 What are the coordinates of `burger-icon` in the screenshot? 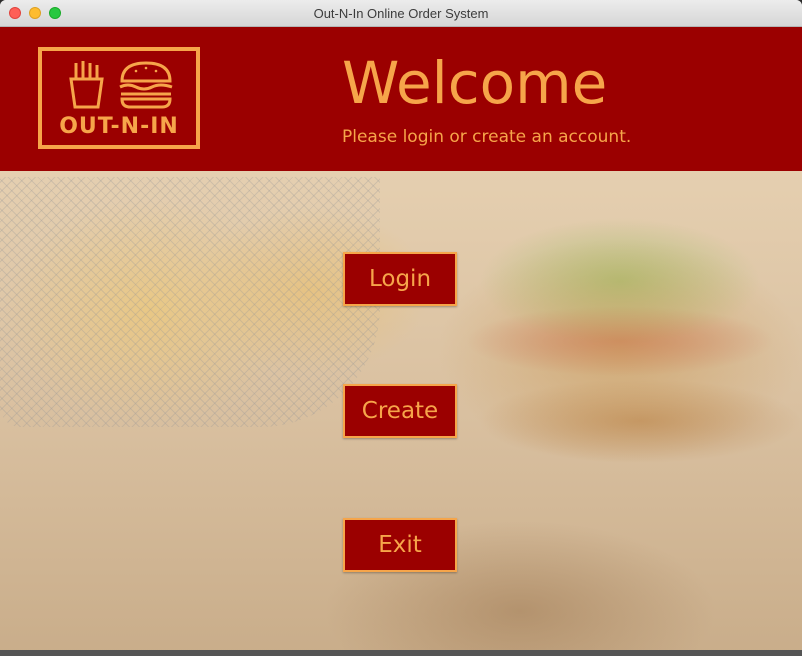 It's located at (146, 85).